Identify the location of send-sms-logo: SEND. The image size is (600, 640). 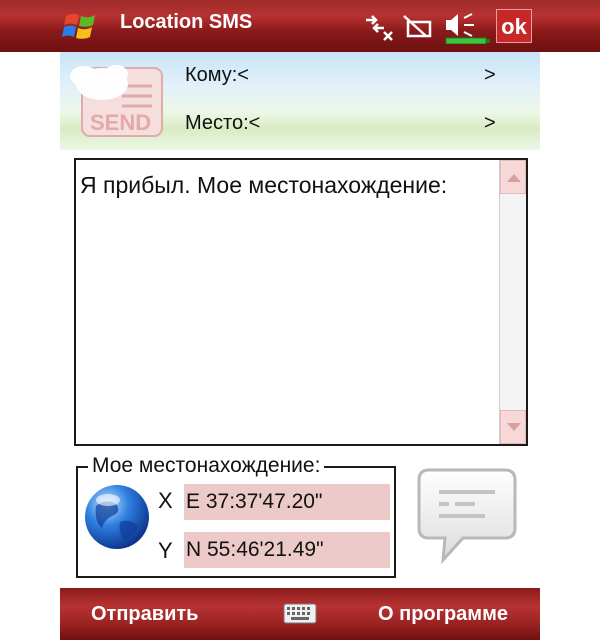
(116, 101).